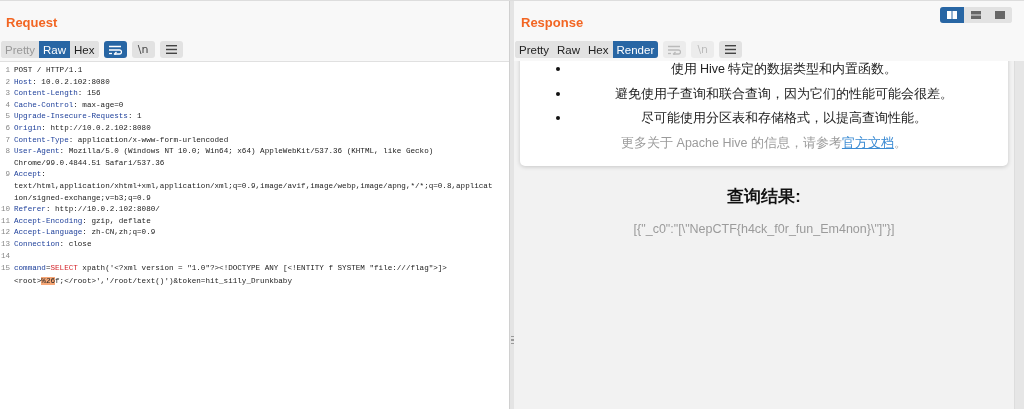 This screenshot has height=409, width=1024. What do you see at coordinates (764, 228) in the screenshot?
I see `result-text: [{"_c0":"[\"NepCTF{h4ck_f0r_fun_Em4non}\"]"}]` at bounding box center [764, 228].